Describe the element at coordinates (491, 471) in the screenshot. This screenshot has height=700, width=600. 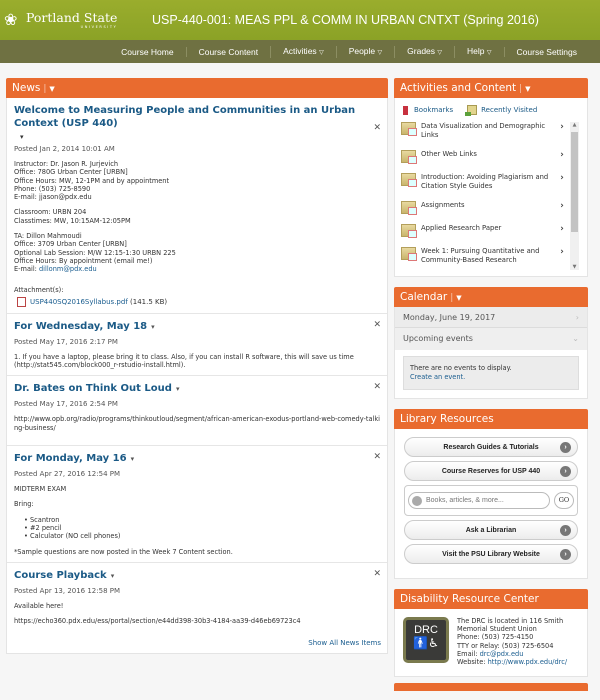
I see `course-reserves-button: Course Reserves for USP 440 ›` at that location.